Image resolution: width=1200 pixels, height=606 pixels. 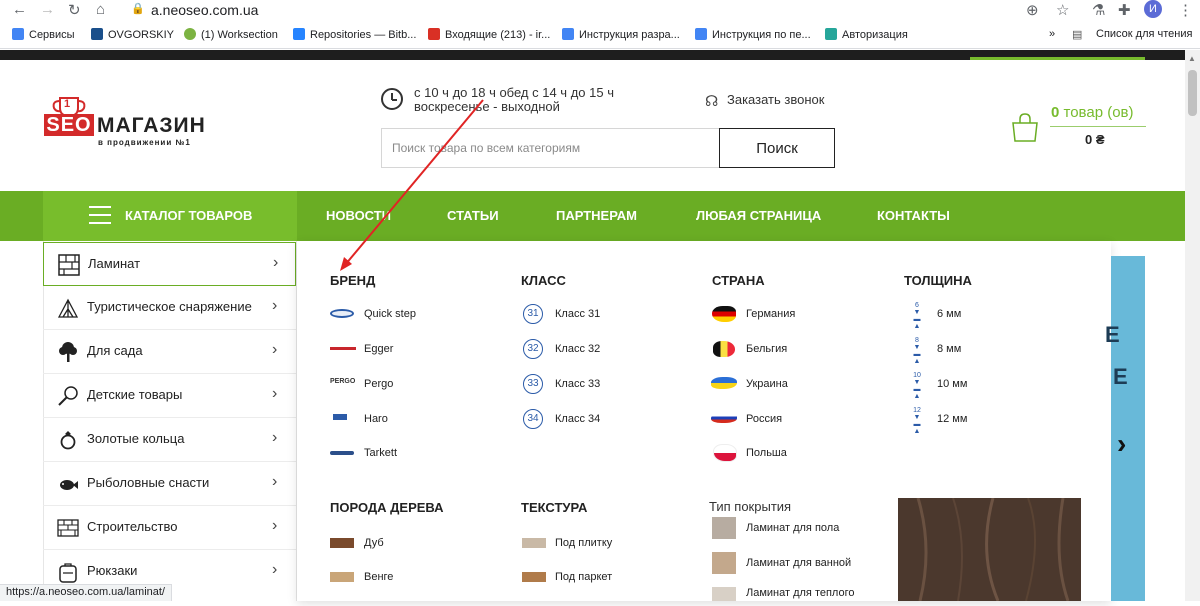 I want to click on country-ukraine: Украина, so click(x=767, y=384).